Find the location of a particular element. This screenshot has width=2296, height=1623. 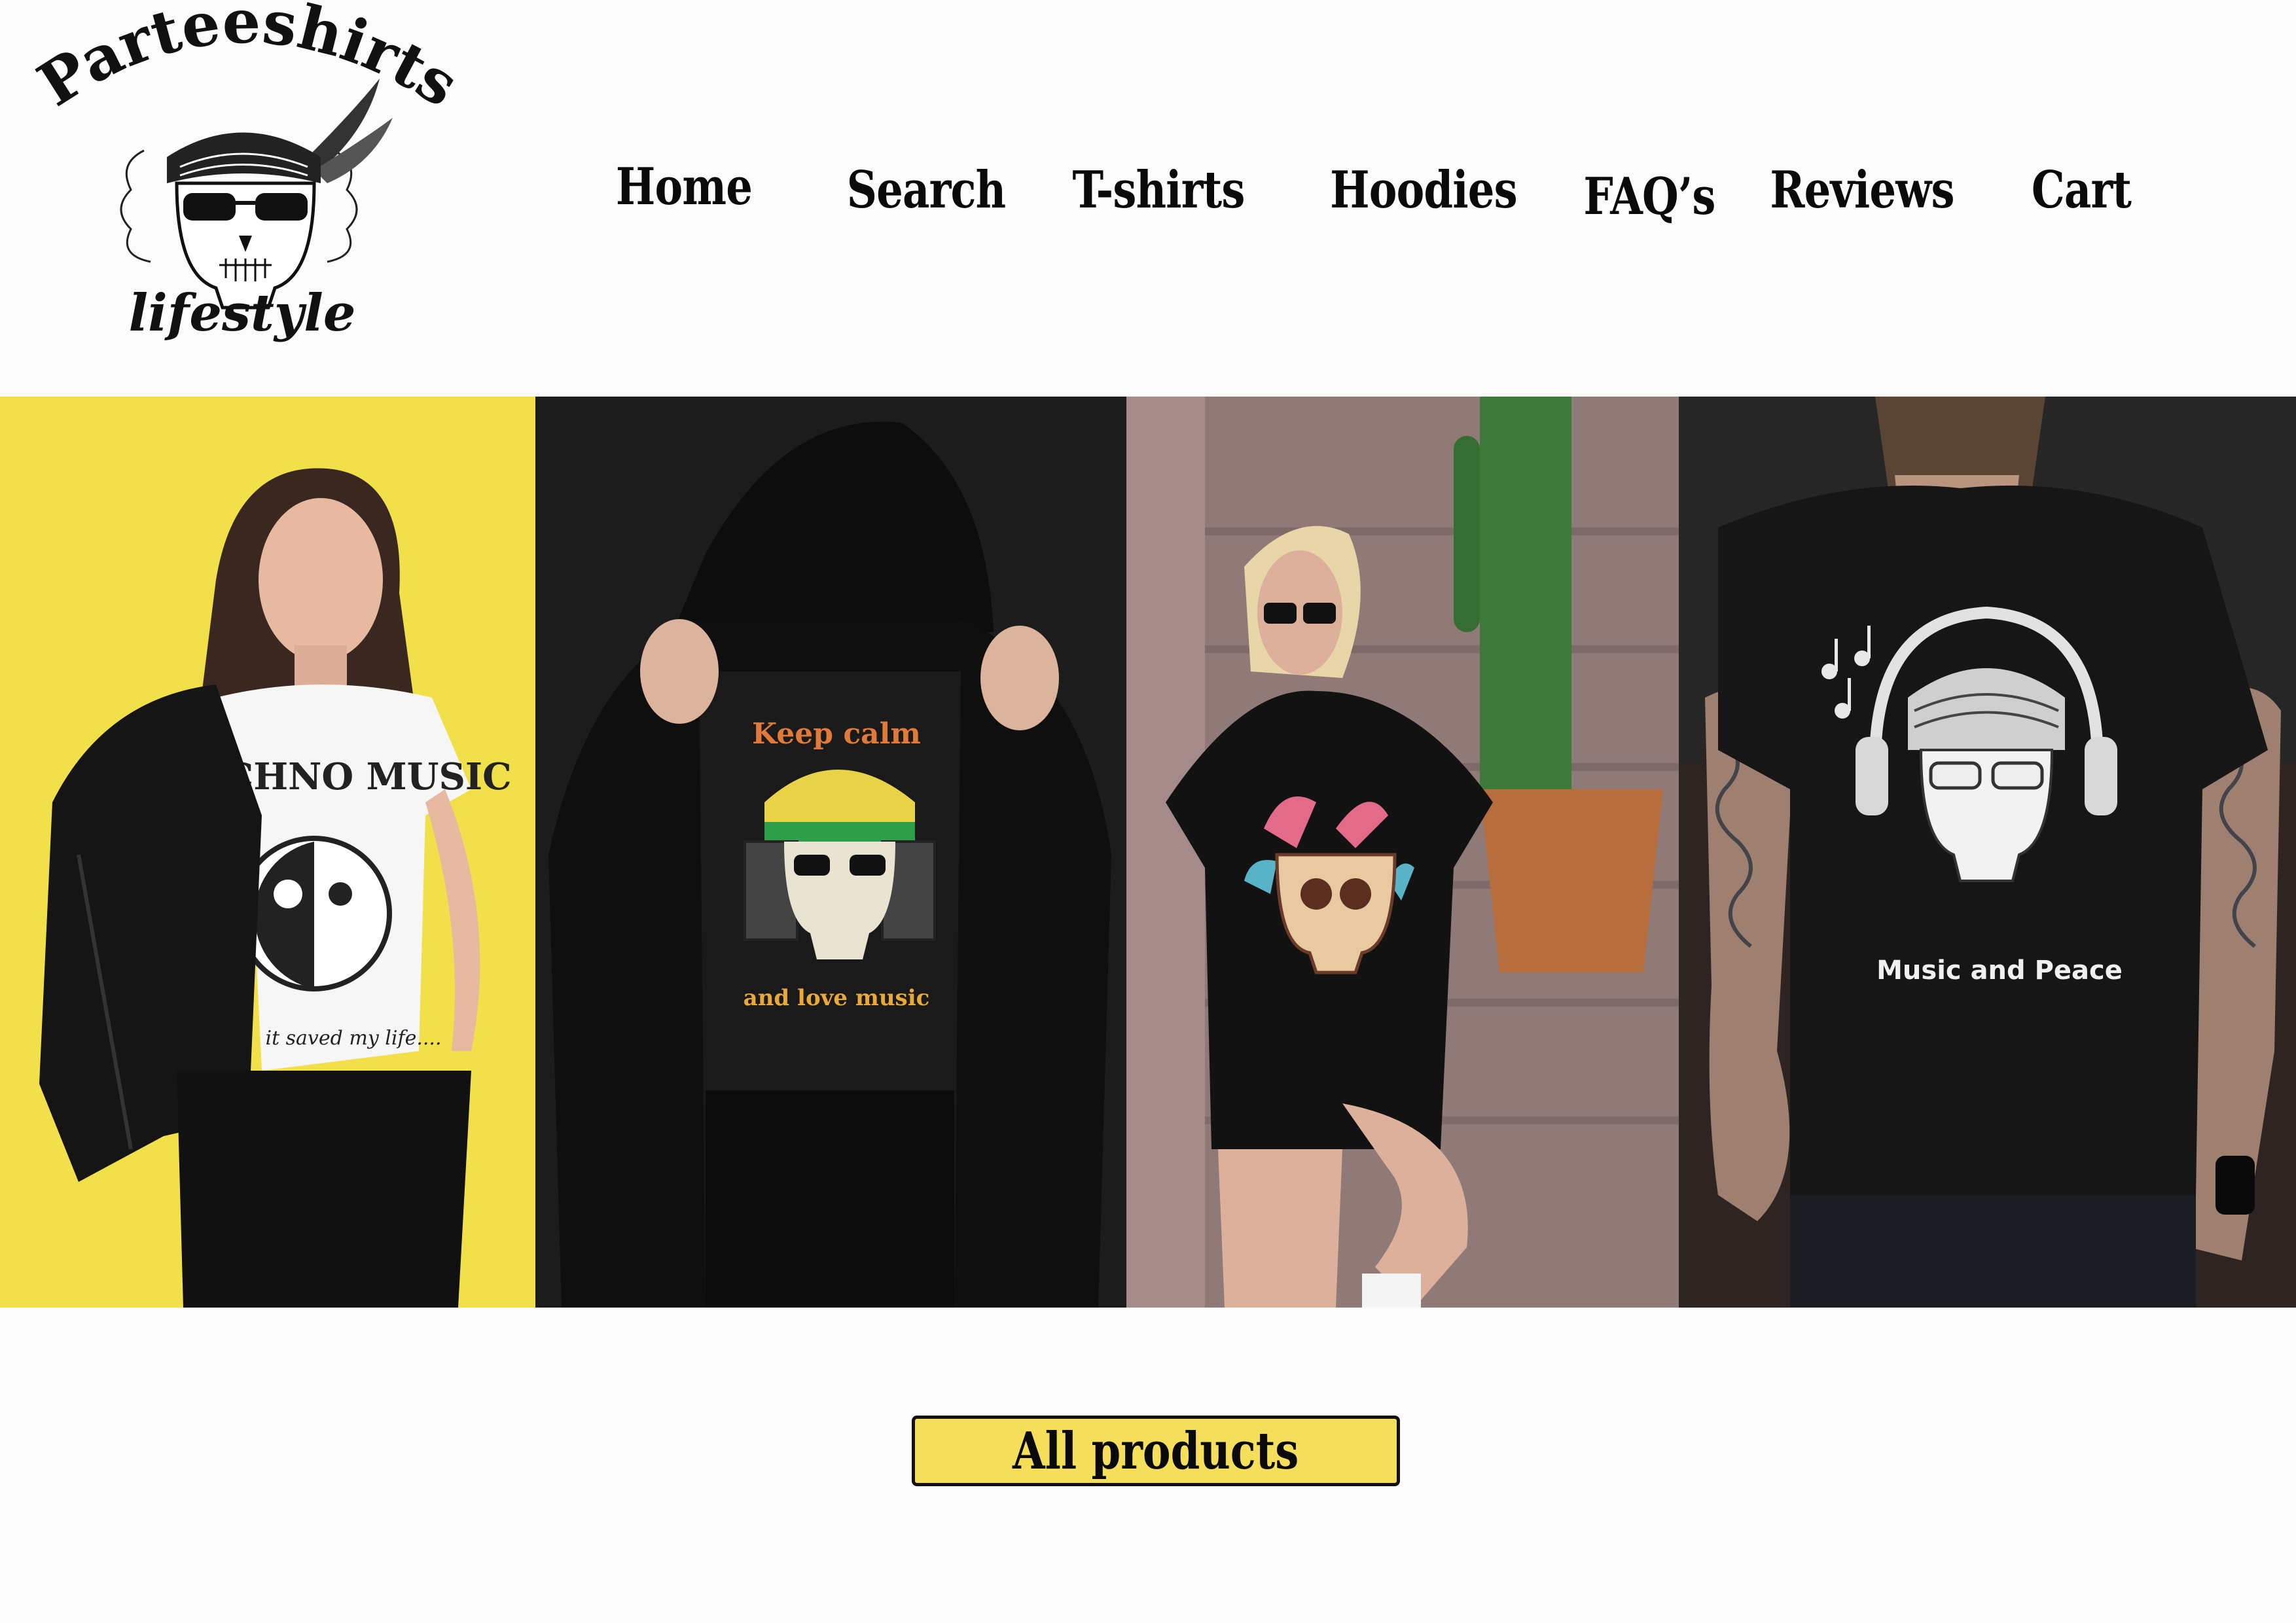

hero-image-mushroom-skull is located at coordinates (1402, 852).